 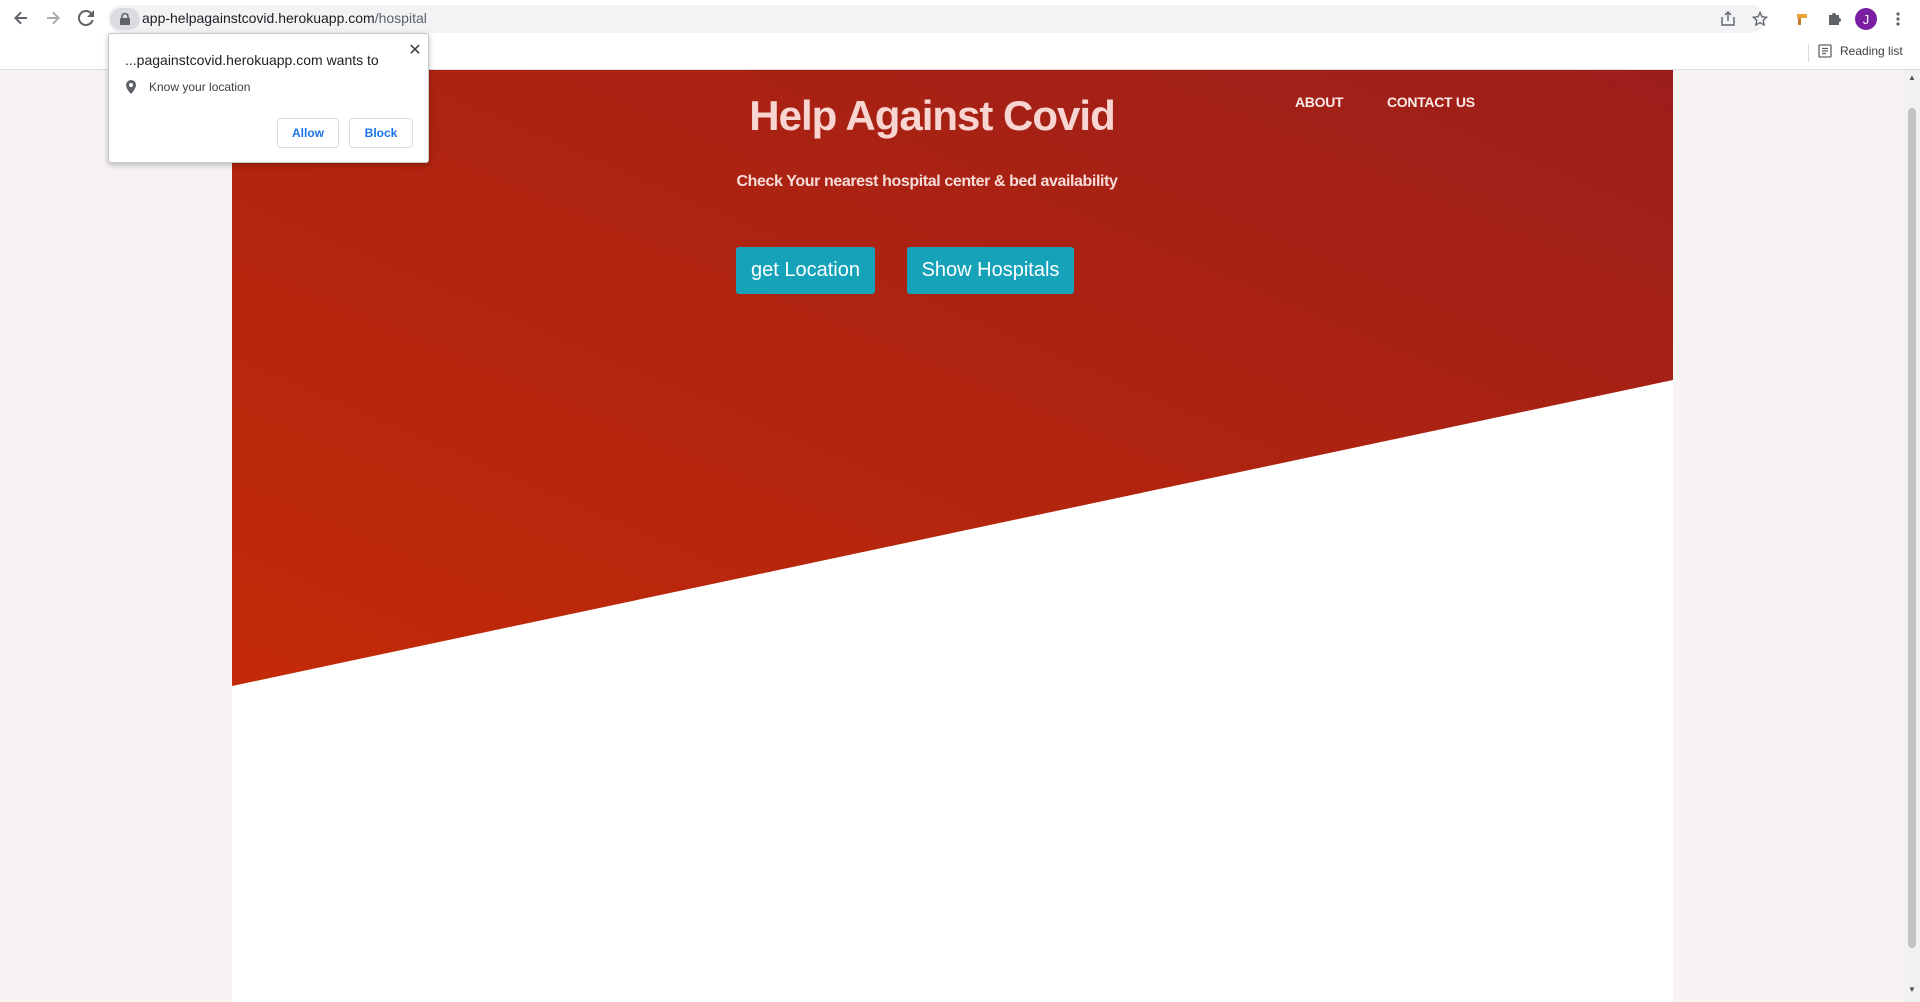 What do you see at coordinates (805, 270) in the screenshot?
I see `get-location-button: get Location` at bounding box center [805, 270].